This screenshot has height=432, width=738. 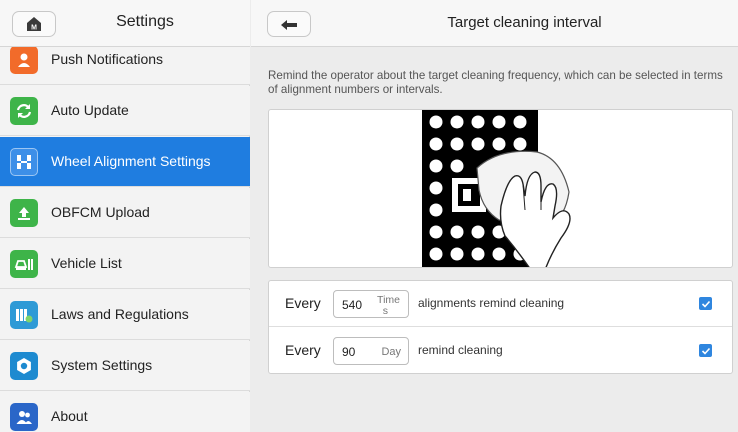 I want to click on day-interval-value: 90, so click(x=349, y=352).